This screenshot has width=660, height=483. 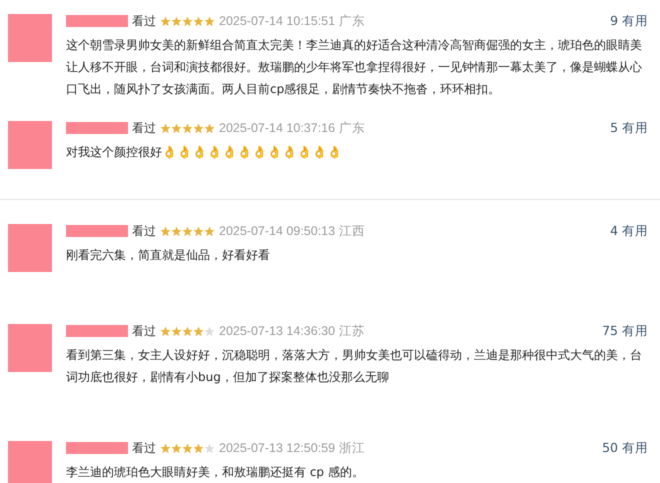 What do you see at coordinates (277, 448) in the screenshot?
I see `review-time: 2025-07-13 12:50:59` at bounding box center [277, 448].